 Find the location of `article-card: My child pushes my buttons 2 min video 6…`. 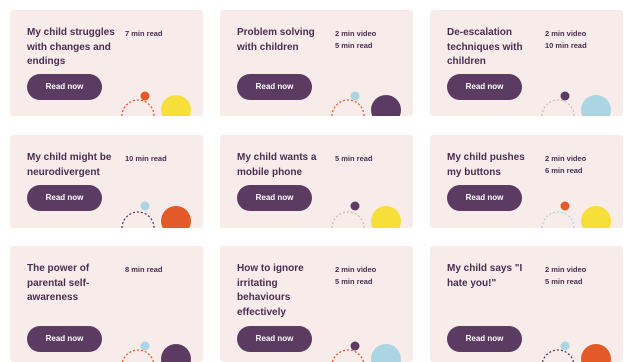

article-card: My child pushes my buttons 2 min video 6… is located at coordinates (526, 181).